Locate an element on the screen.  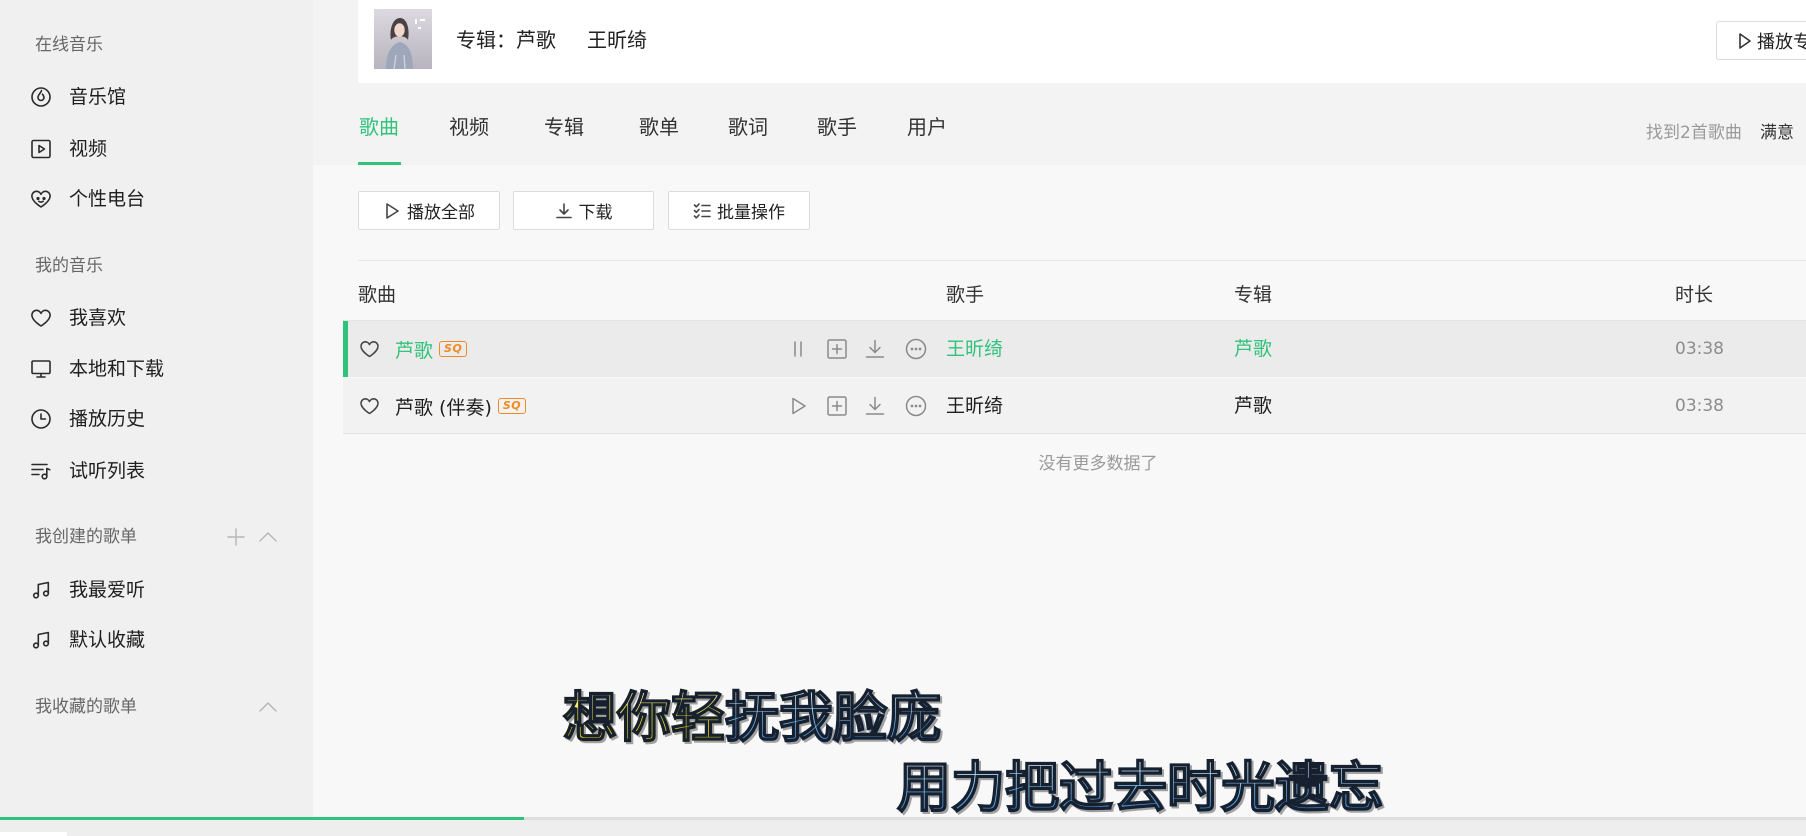
batch-operation-button: 批量操作 is located at coordinates (739, 210).